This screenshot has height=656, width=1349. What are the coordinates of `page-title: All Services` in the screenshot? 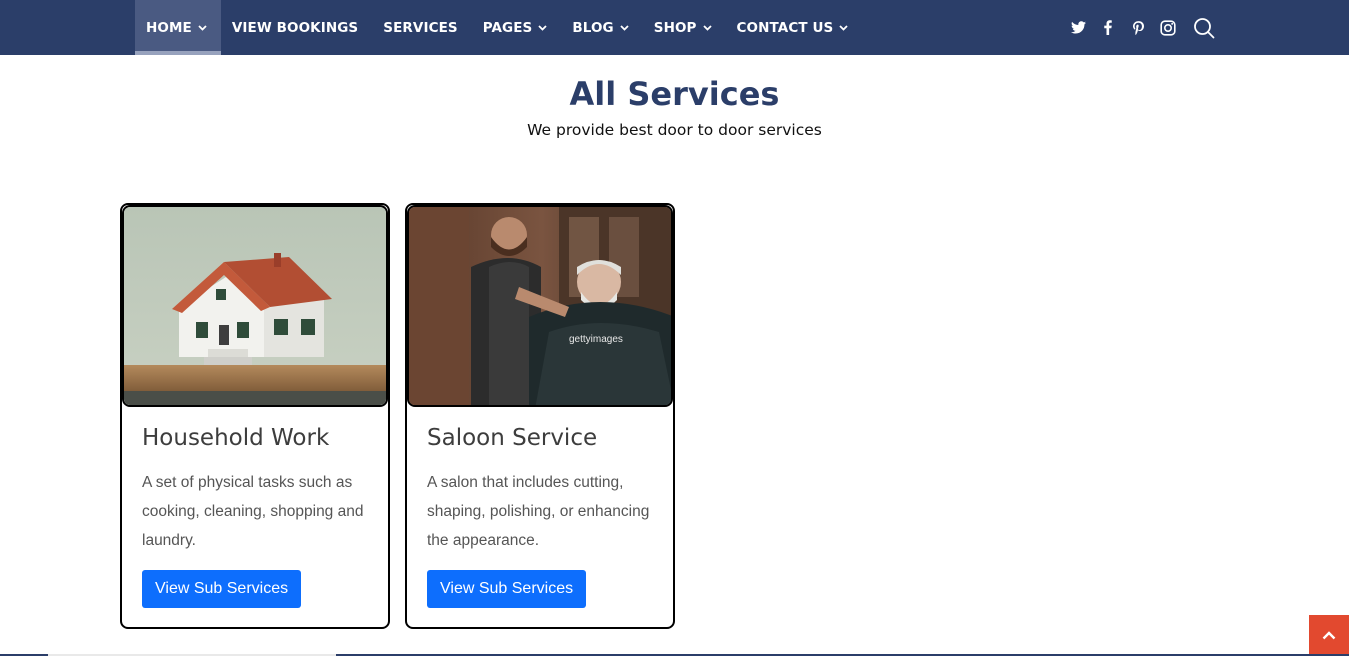 It's located at (674, 94).